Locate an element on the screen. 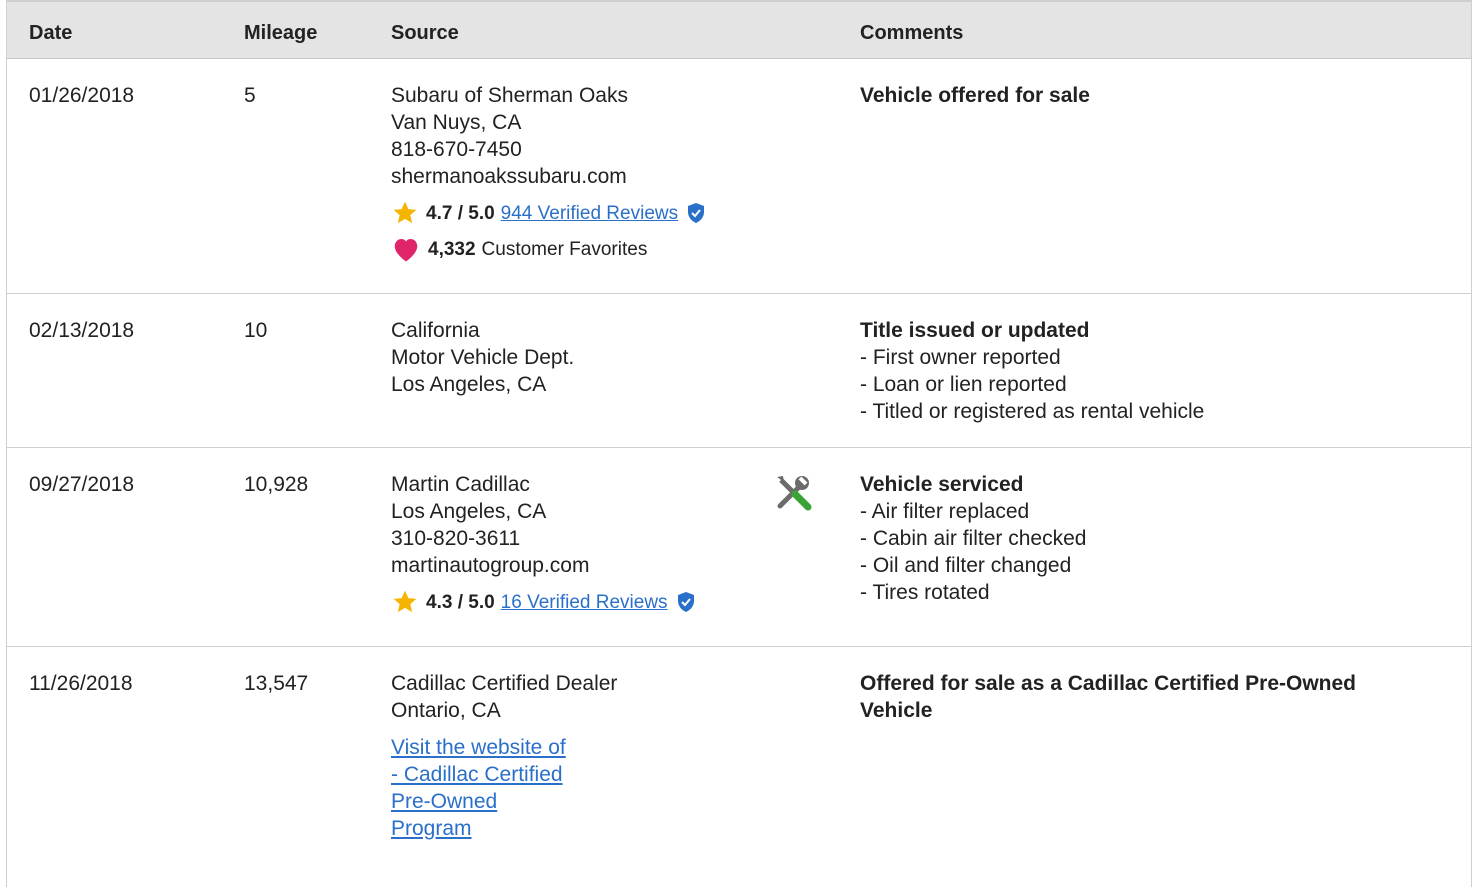 This screenshot has width=1472, height=892. row-comments: Vehicle offered for sale is located at coordinates (1140, 95).